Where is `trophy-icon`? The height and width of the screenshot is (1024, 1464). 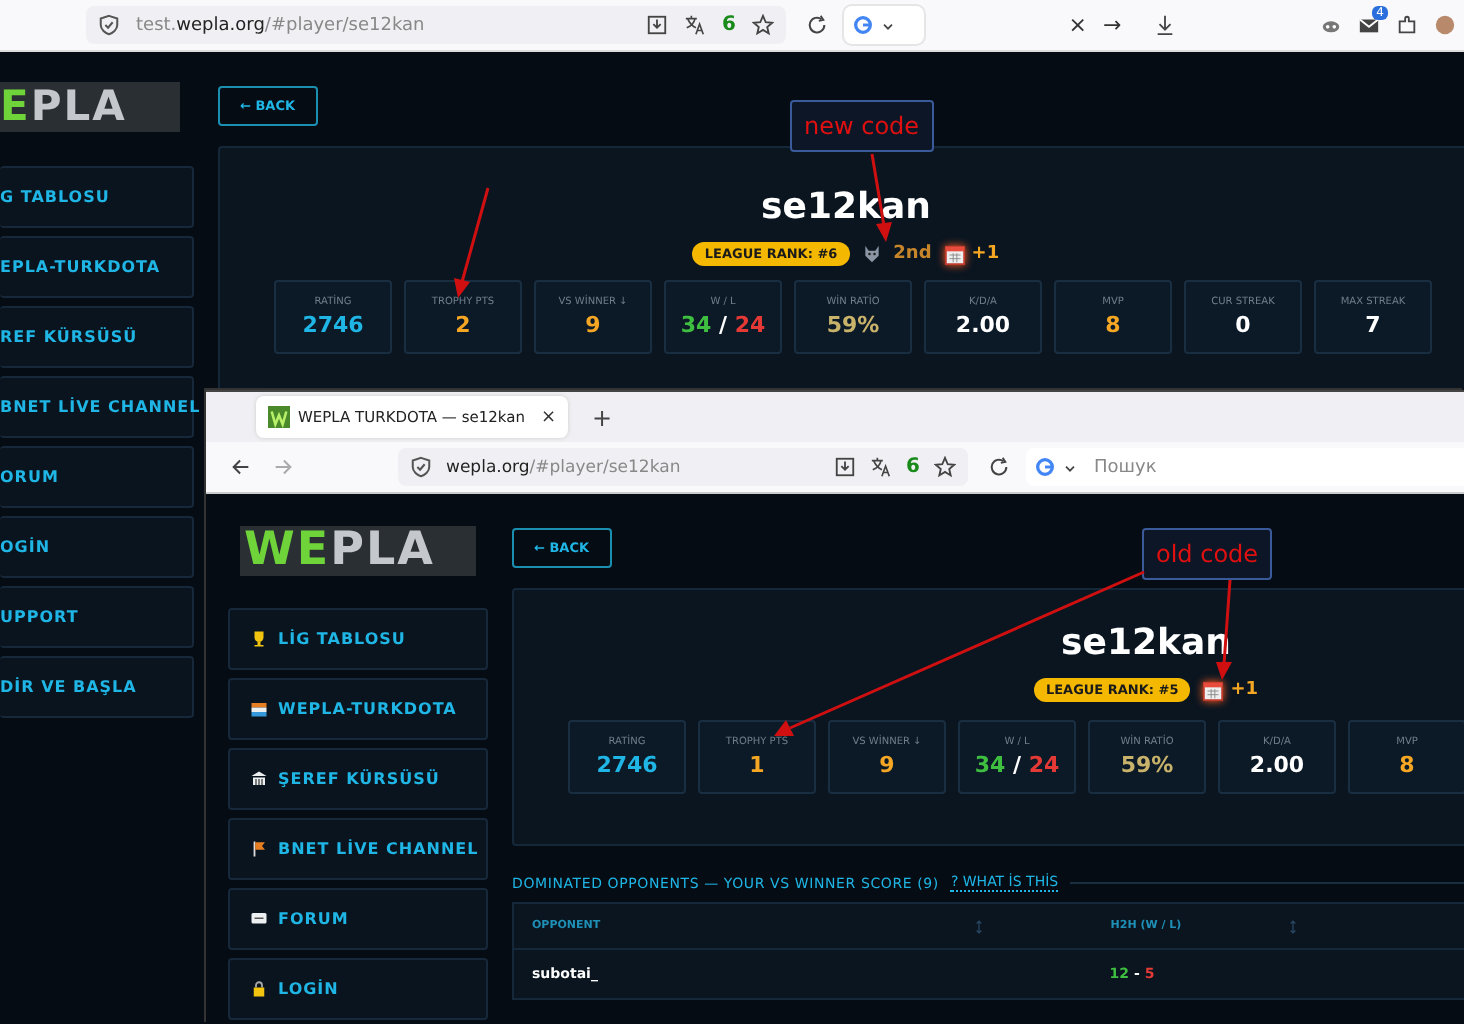 trophy-icon is located at coordinates (259, 639).